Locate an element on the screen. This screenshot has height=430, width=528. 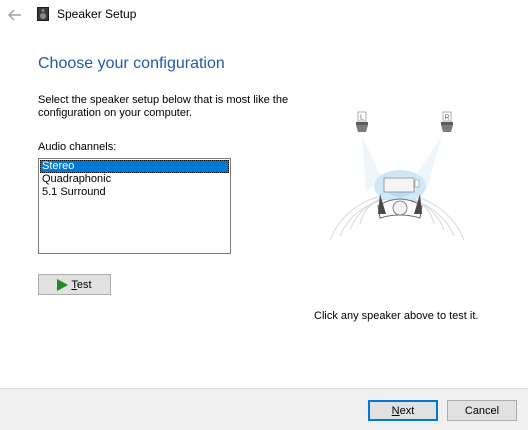
footer-bar: Next Cancel is located at coordinates (264, 409).